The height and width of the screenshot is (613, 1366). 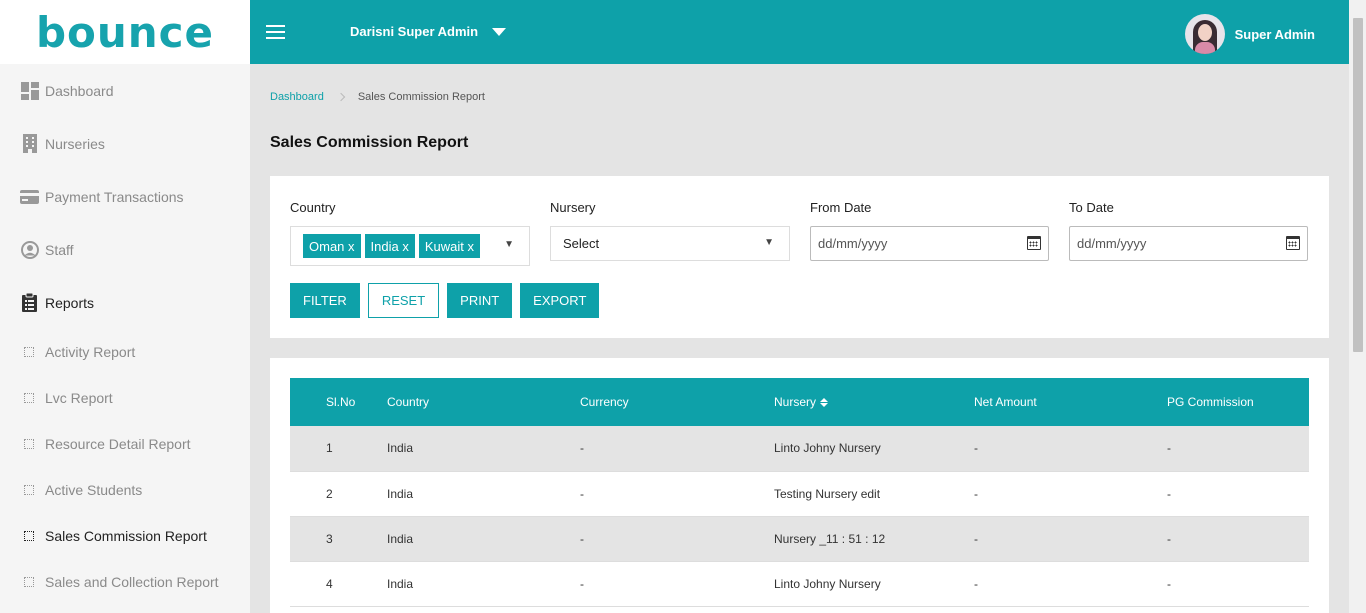 I want to click on sidebar-subitem-sales-and-collection-report: Sales and Collection Report, so click(x=125, y=582).